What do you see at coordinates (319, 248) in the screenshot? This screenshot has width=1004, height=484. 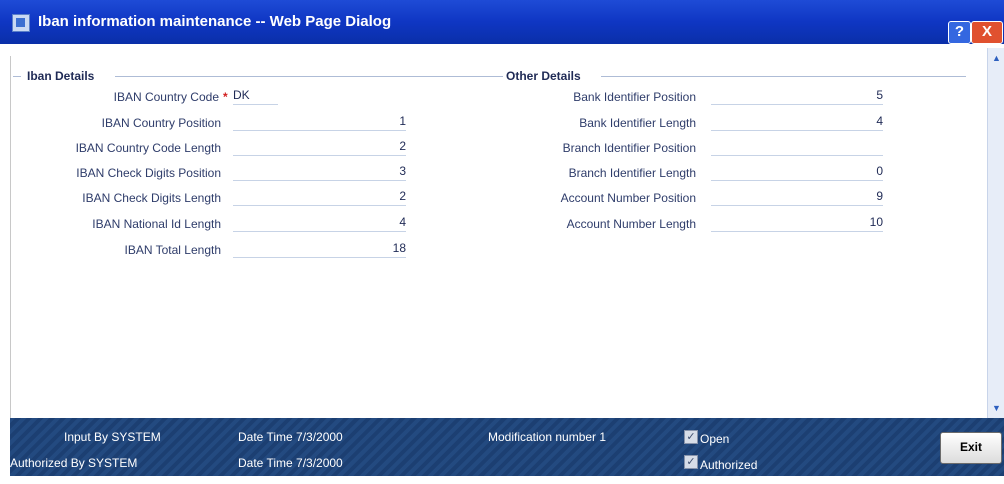 I see `iban-total-length-field: 18` at bounding box center [319, 248].